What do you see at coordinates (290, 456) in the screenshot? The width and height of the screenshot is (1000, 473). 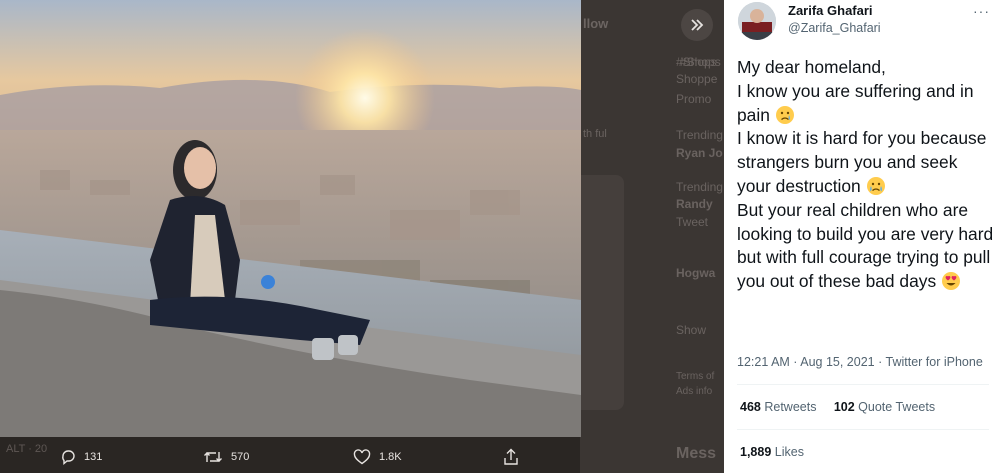 I see `tweet-action-bar: 131 570 1.8K` at bounding box center [290, 456].